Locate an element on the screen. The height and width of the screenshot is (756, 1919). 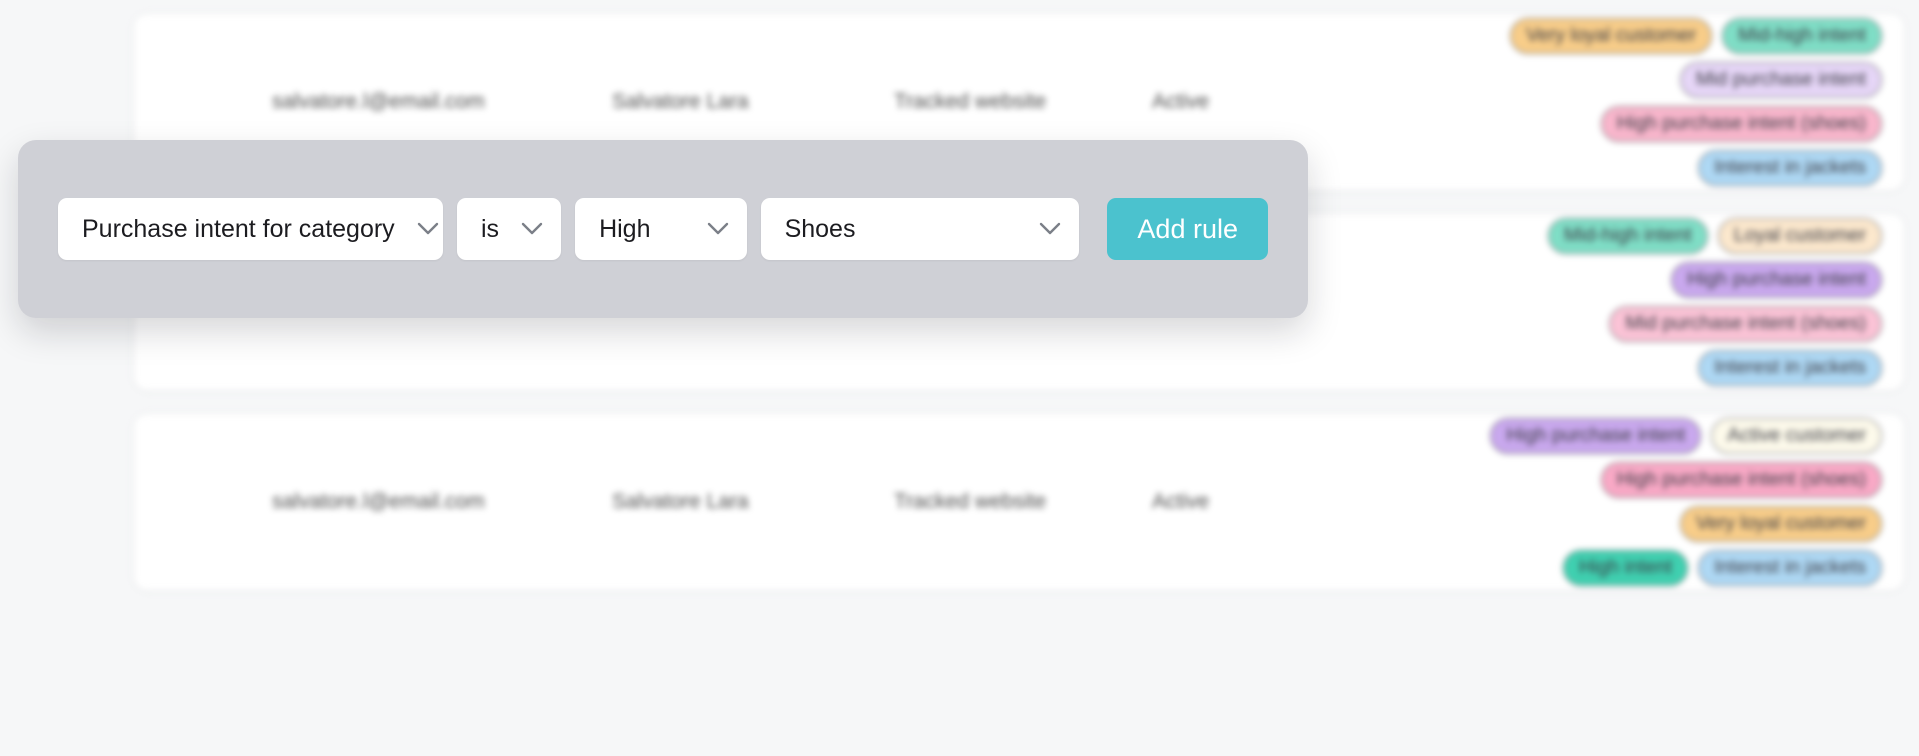
intent-level-select: High is located at coordinates (661, 229).